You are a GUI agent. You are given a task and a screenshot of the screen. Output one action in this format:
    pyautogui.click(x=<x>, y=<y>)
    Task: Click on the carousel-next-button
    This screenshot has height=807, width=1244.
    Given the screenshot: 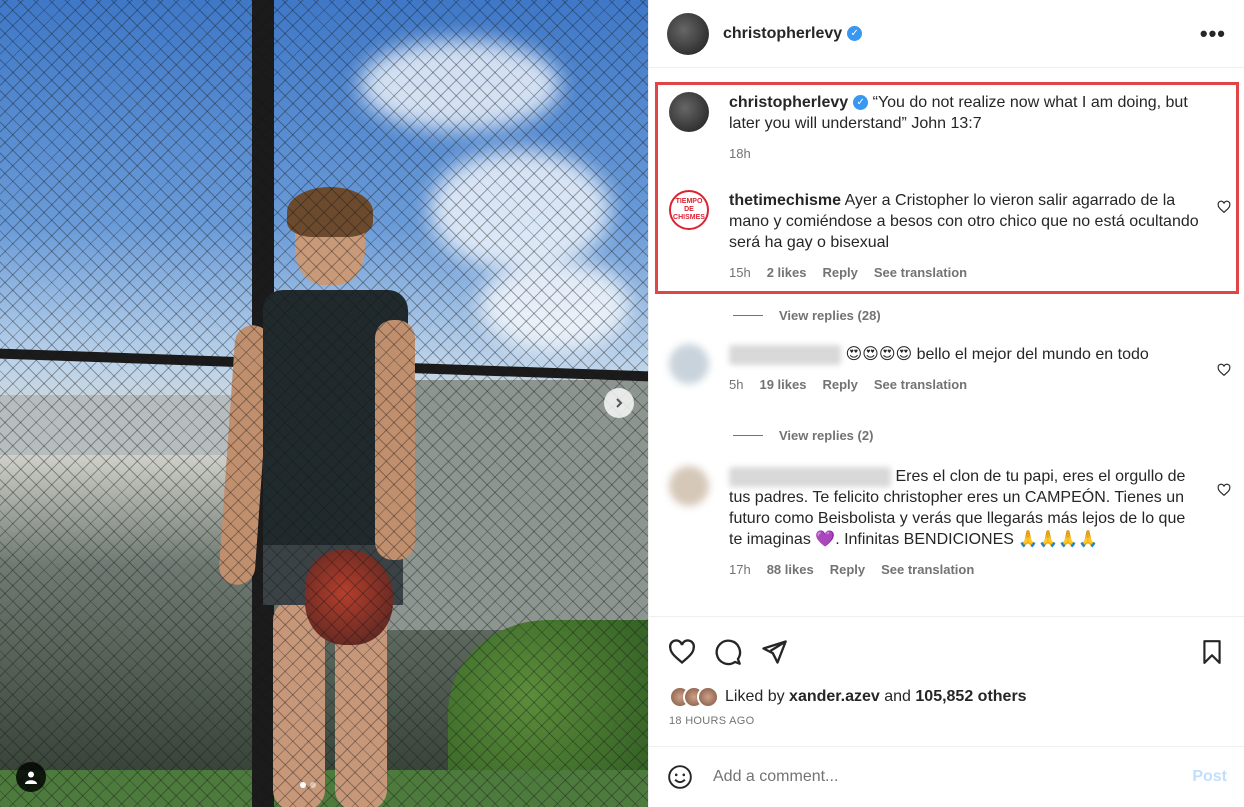 What is the action you would take?
    pyautogui.click(x=619, y=403)
    